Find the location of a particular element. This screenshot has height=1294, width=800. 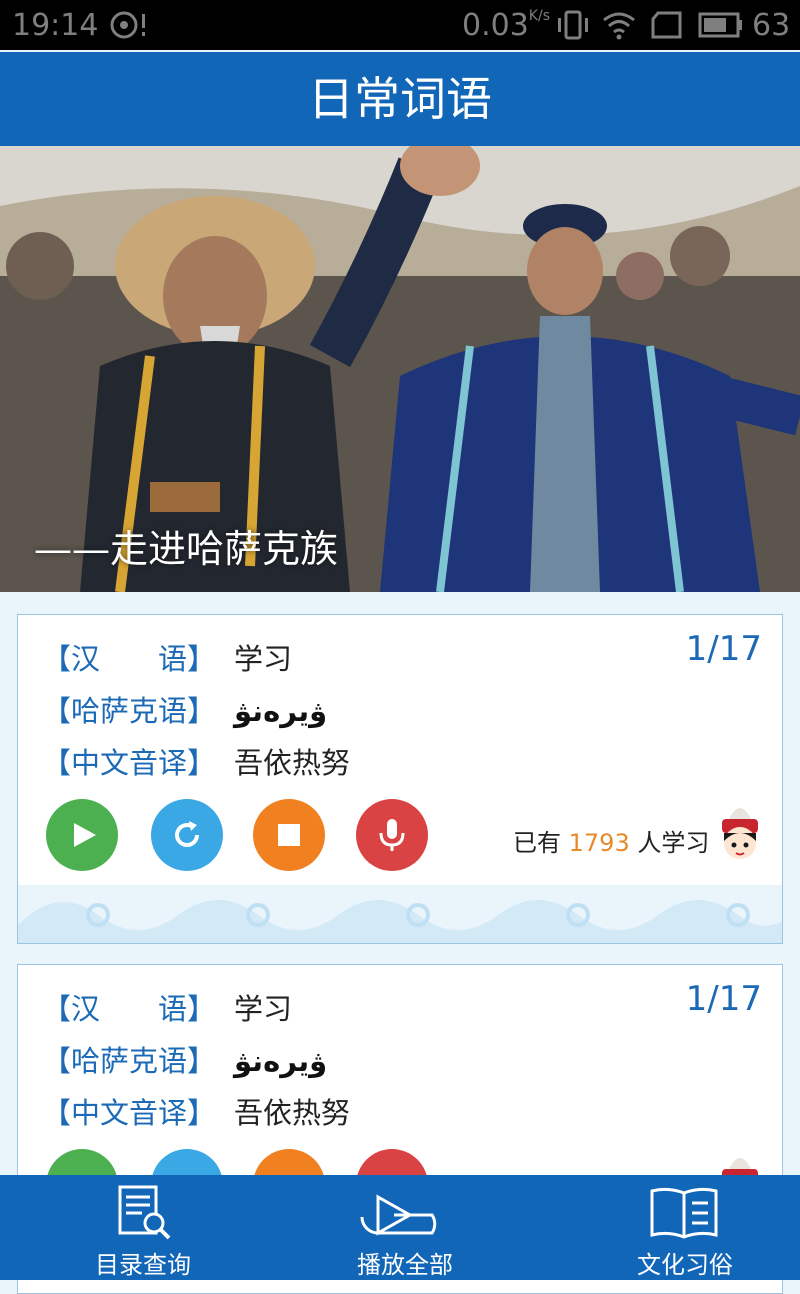

battery-icon is located at coordinates (720, 25).